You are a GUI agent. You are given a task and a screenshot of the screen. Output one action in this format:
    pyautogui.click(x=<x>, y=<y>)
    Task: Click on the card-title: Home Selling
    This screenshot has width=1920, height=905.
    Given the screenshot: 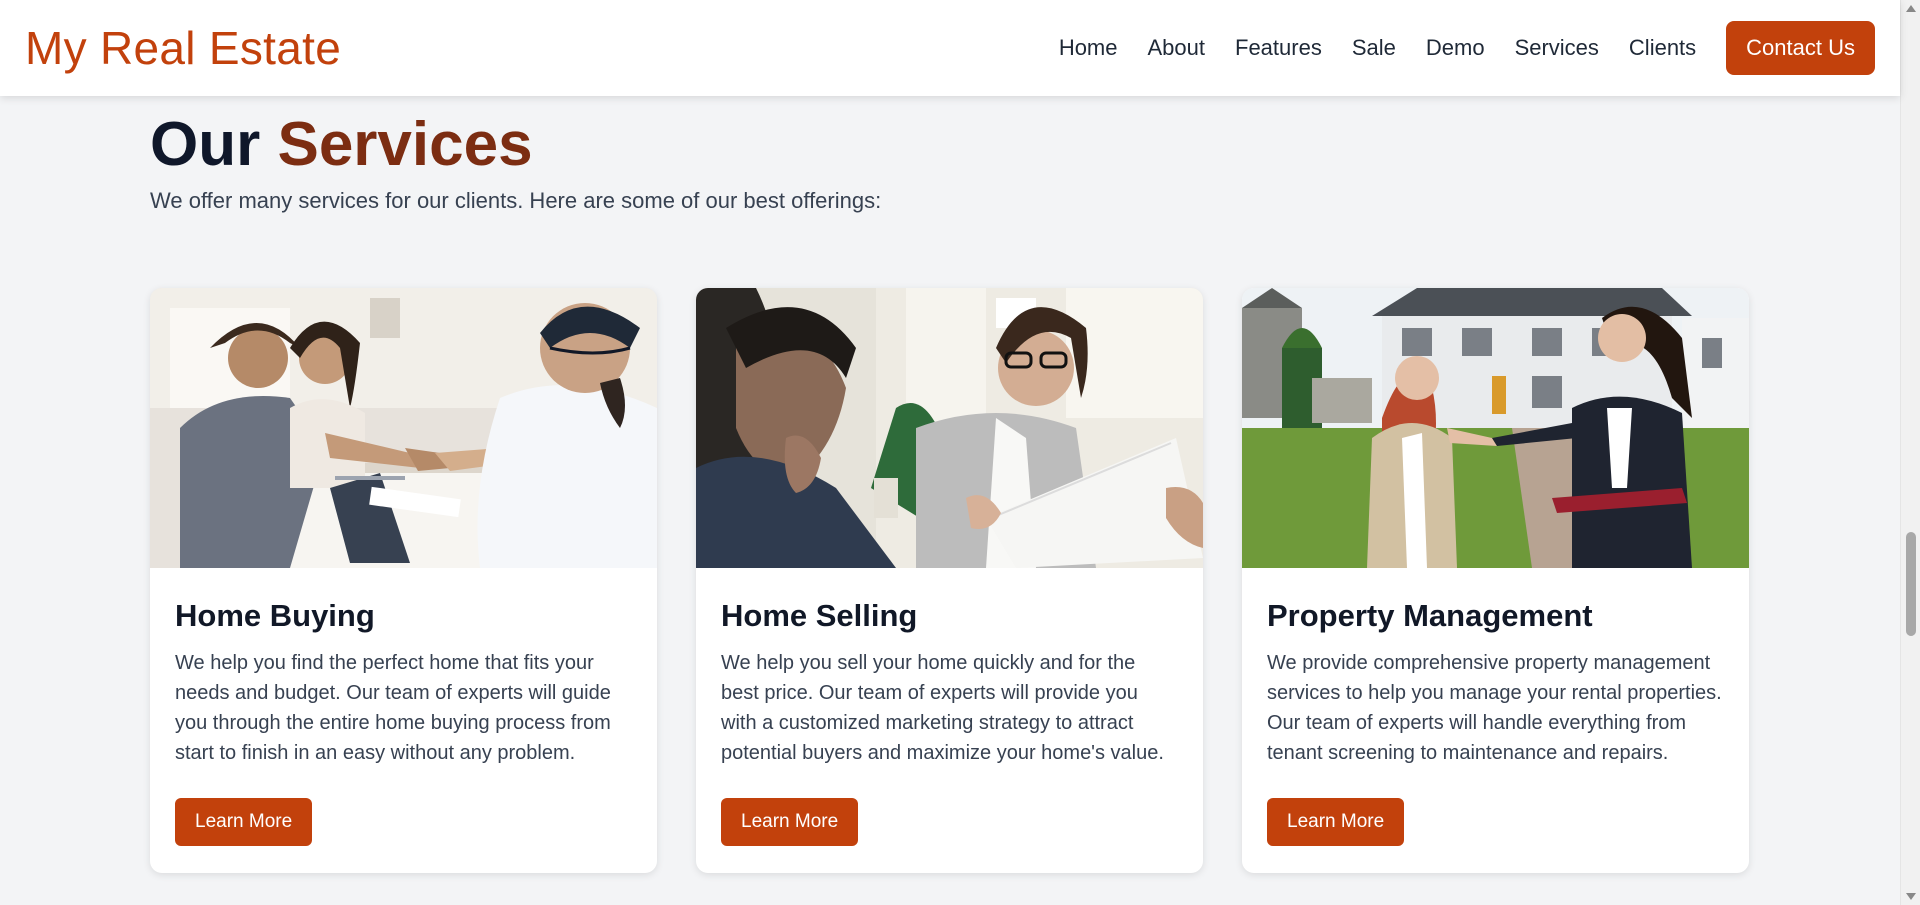 What is the action you would take?
    pyautogui.click(x=819, y=615)
    